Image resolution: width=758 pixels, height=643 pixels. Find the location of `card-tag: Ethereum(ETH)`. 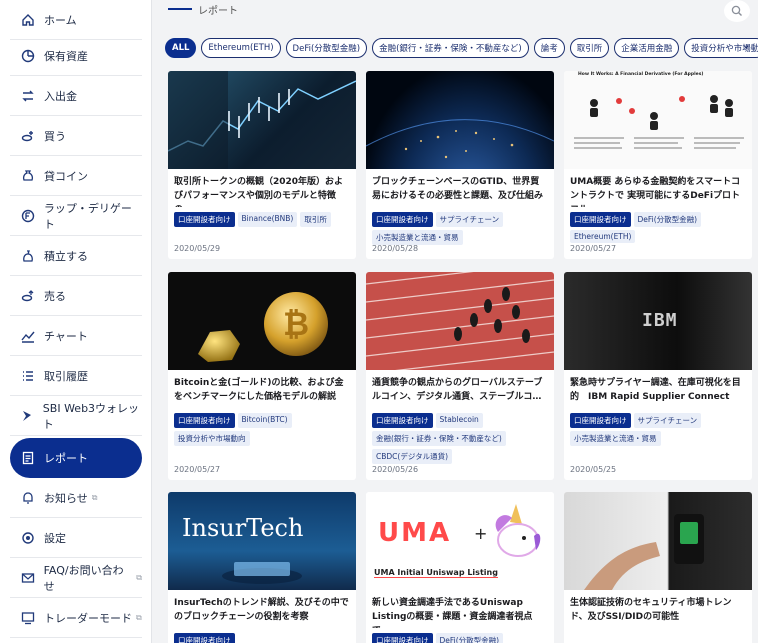

card-tag: Ethereum(ETH) is located at coordinates (603, 236).